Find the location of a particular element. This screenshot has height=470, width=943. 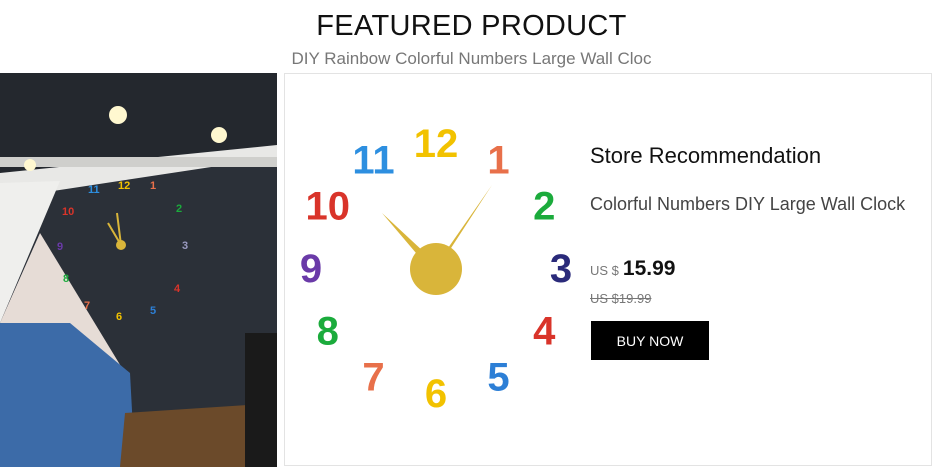

store-recommendation-title: Store Recommendation is located at coordinates (706, 155).